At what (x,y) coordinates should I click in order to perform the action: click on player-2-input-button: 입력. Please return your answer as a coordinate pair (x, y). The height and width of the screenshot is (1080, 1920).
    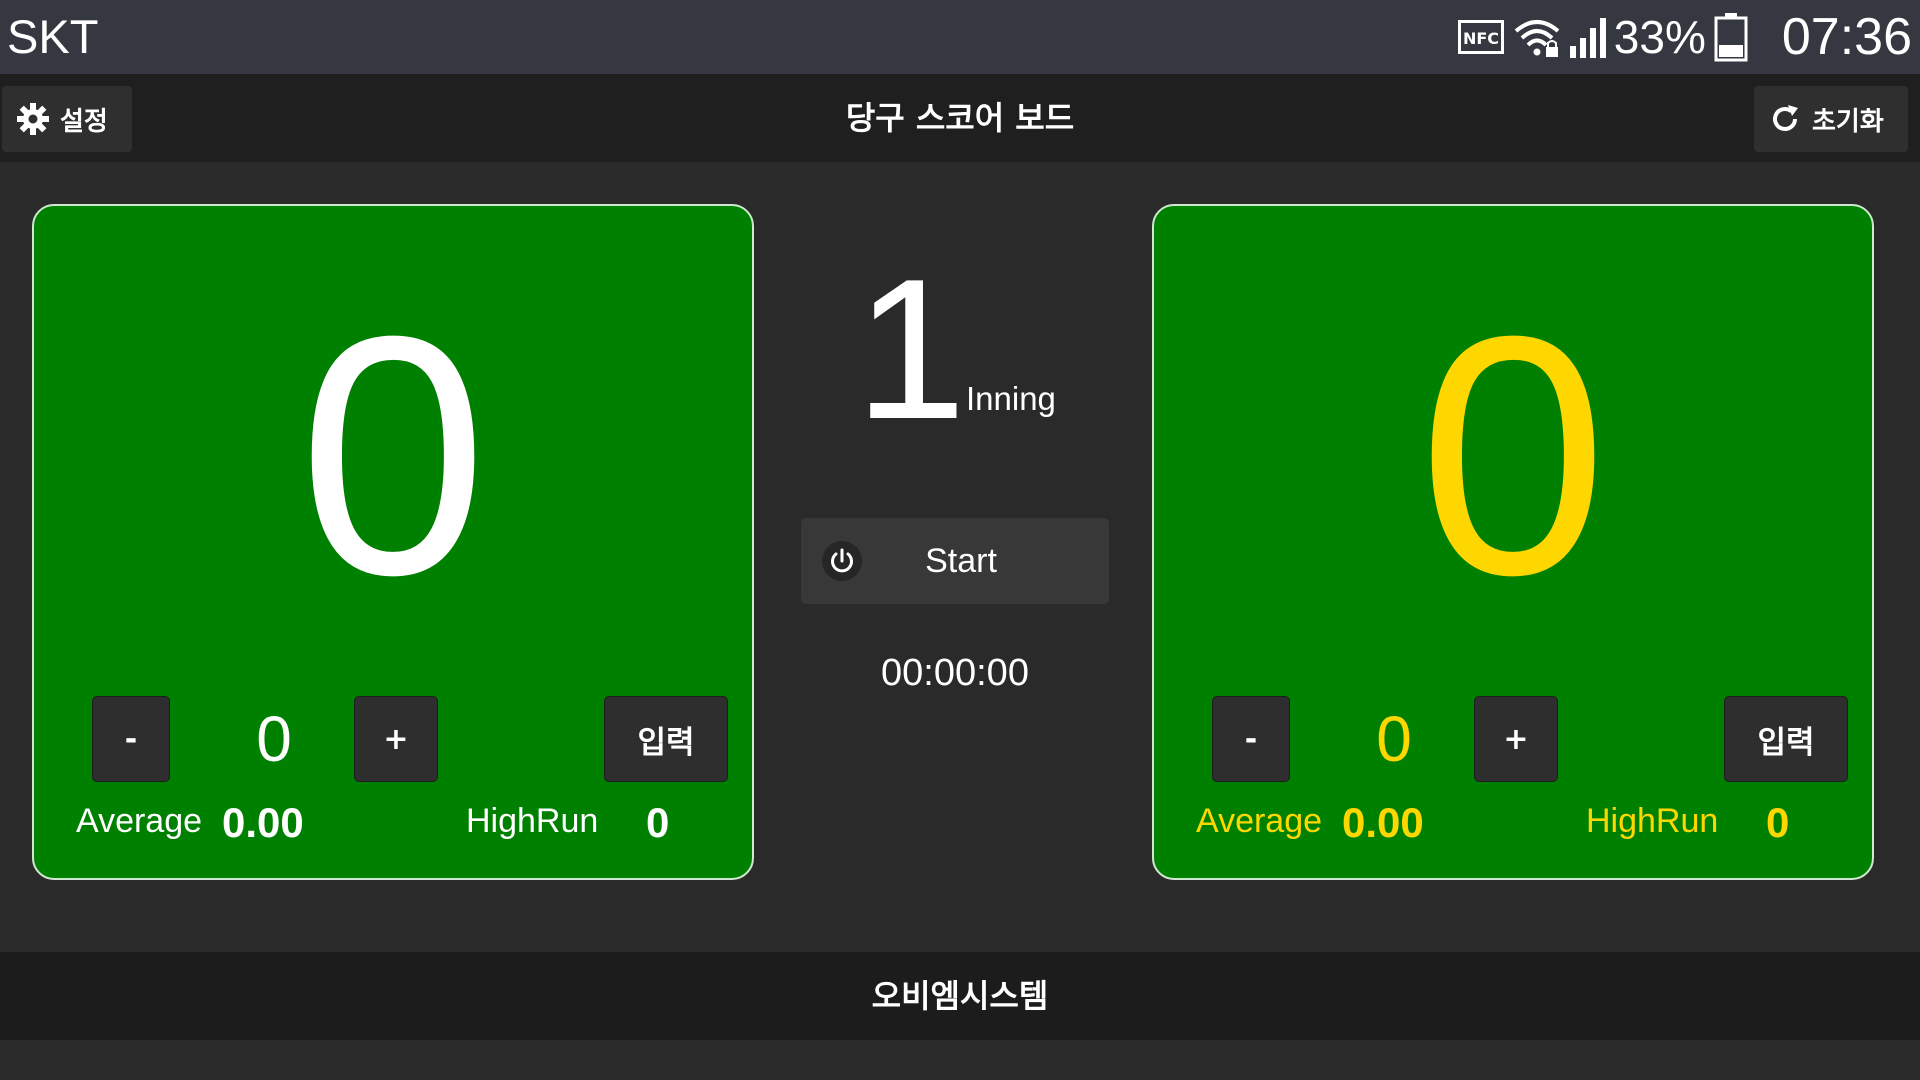
    Looking at the image, I should click on (1786, 739).